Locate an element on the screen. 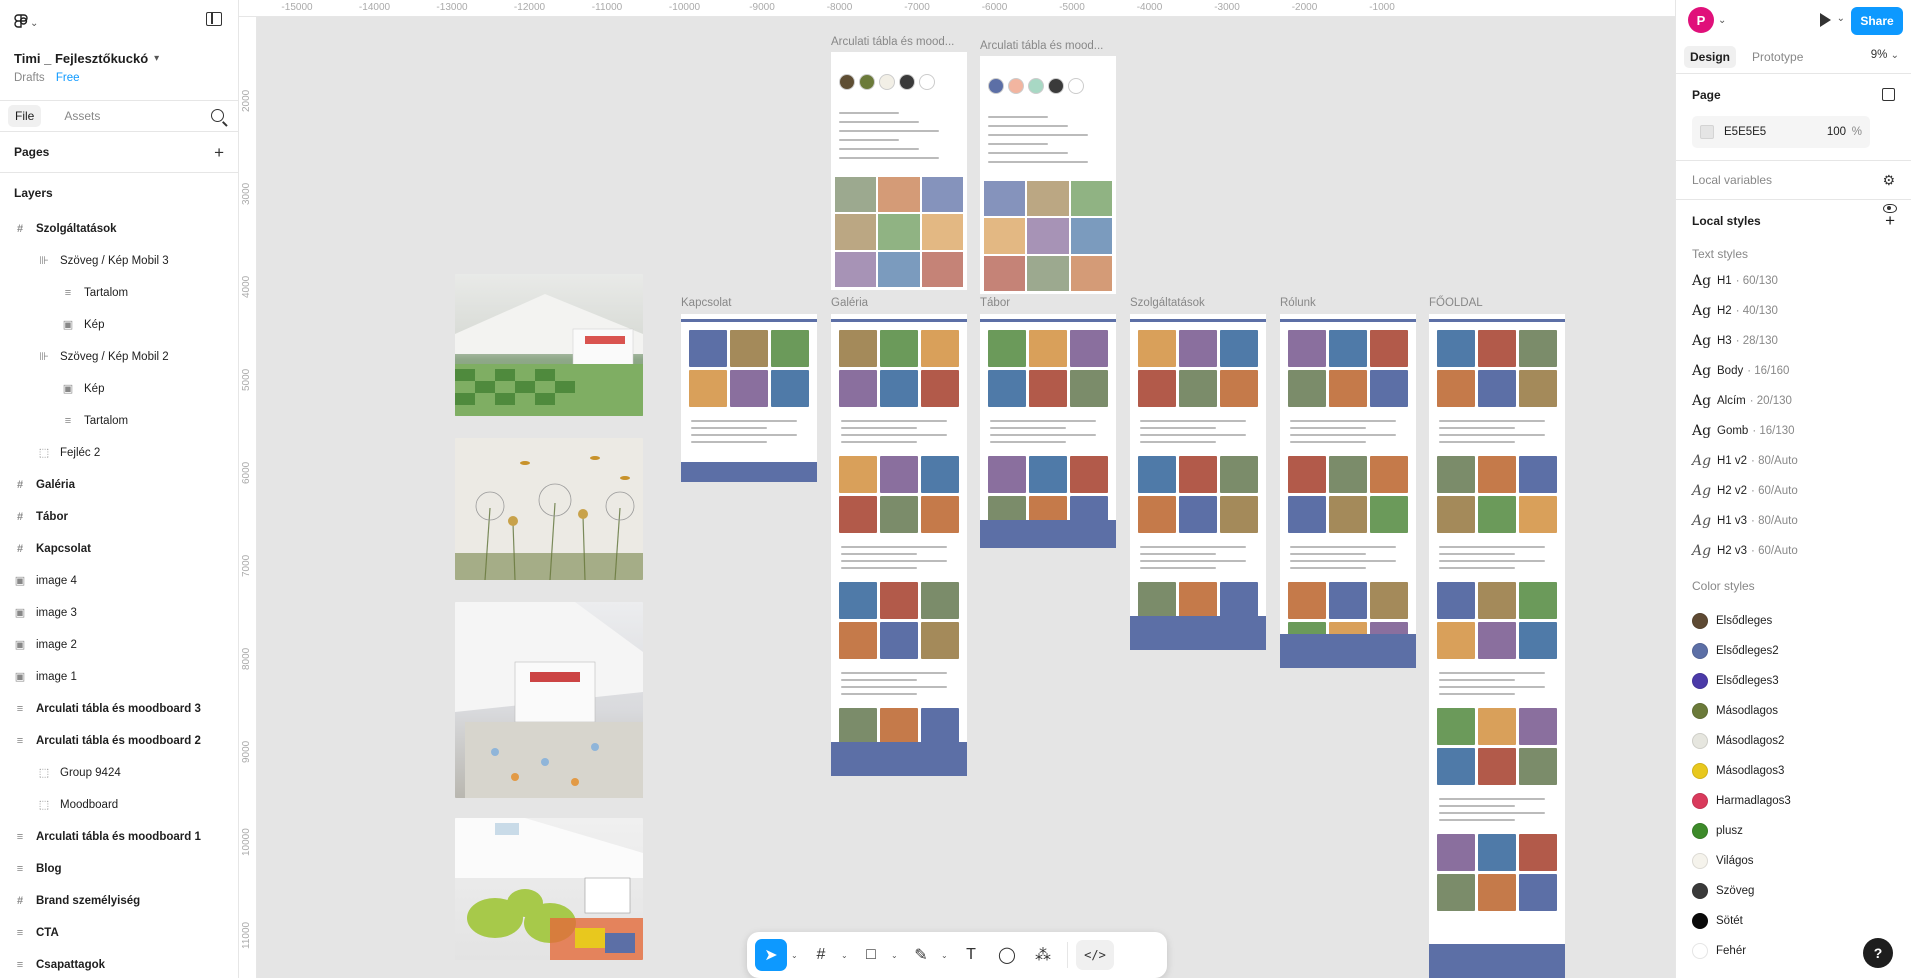  add-page-icon: + is located at coordinates (219, 153).